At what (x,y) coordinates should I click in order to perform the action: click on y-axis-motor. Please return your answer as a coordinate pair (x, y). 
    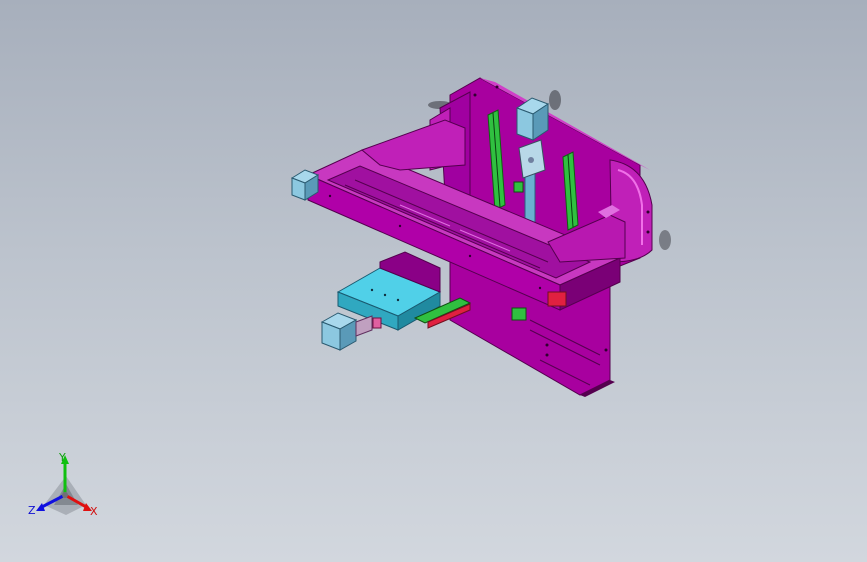
    Looking at the image, I should click on (351, 331).